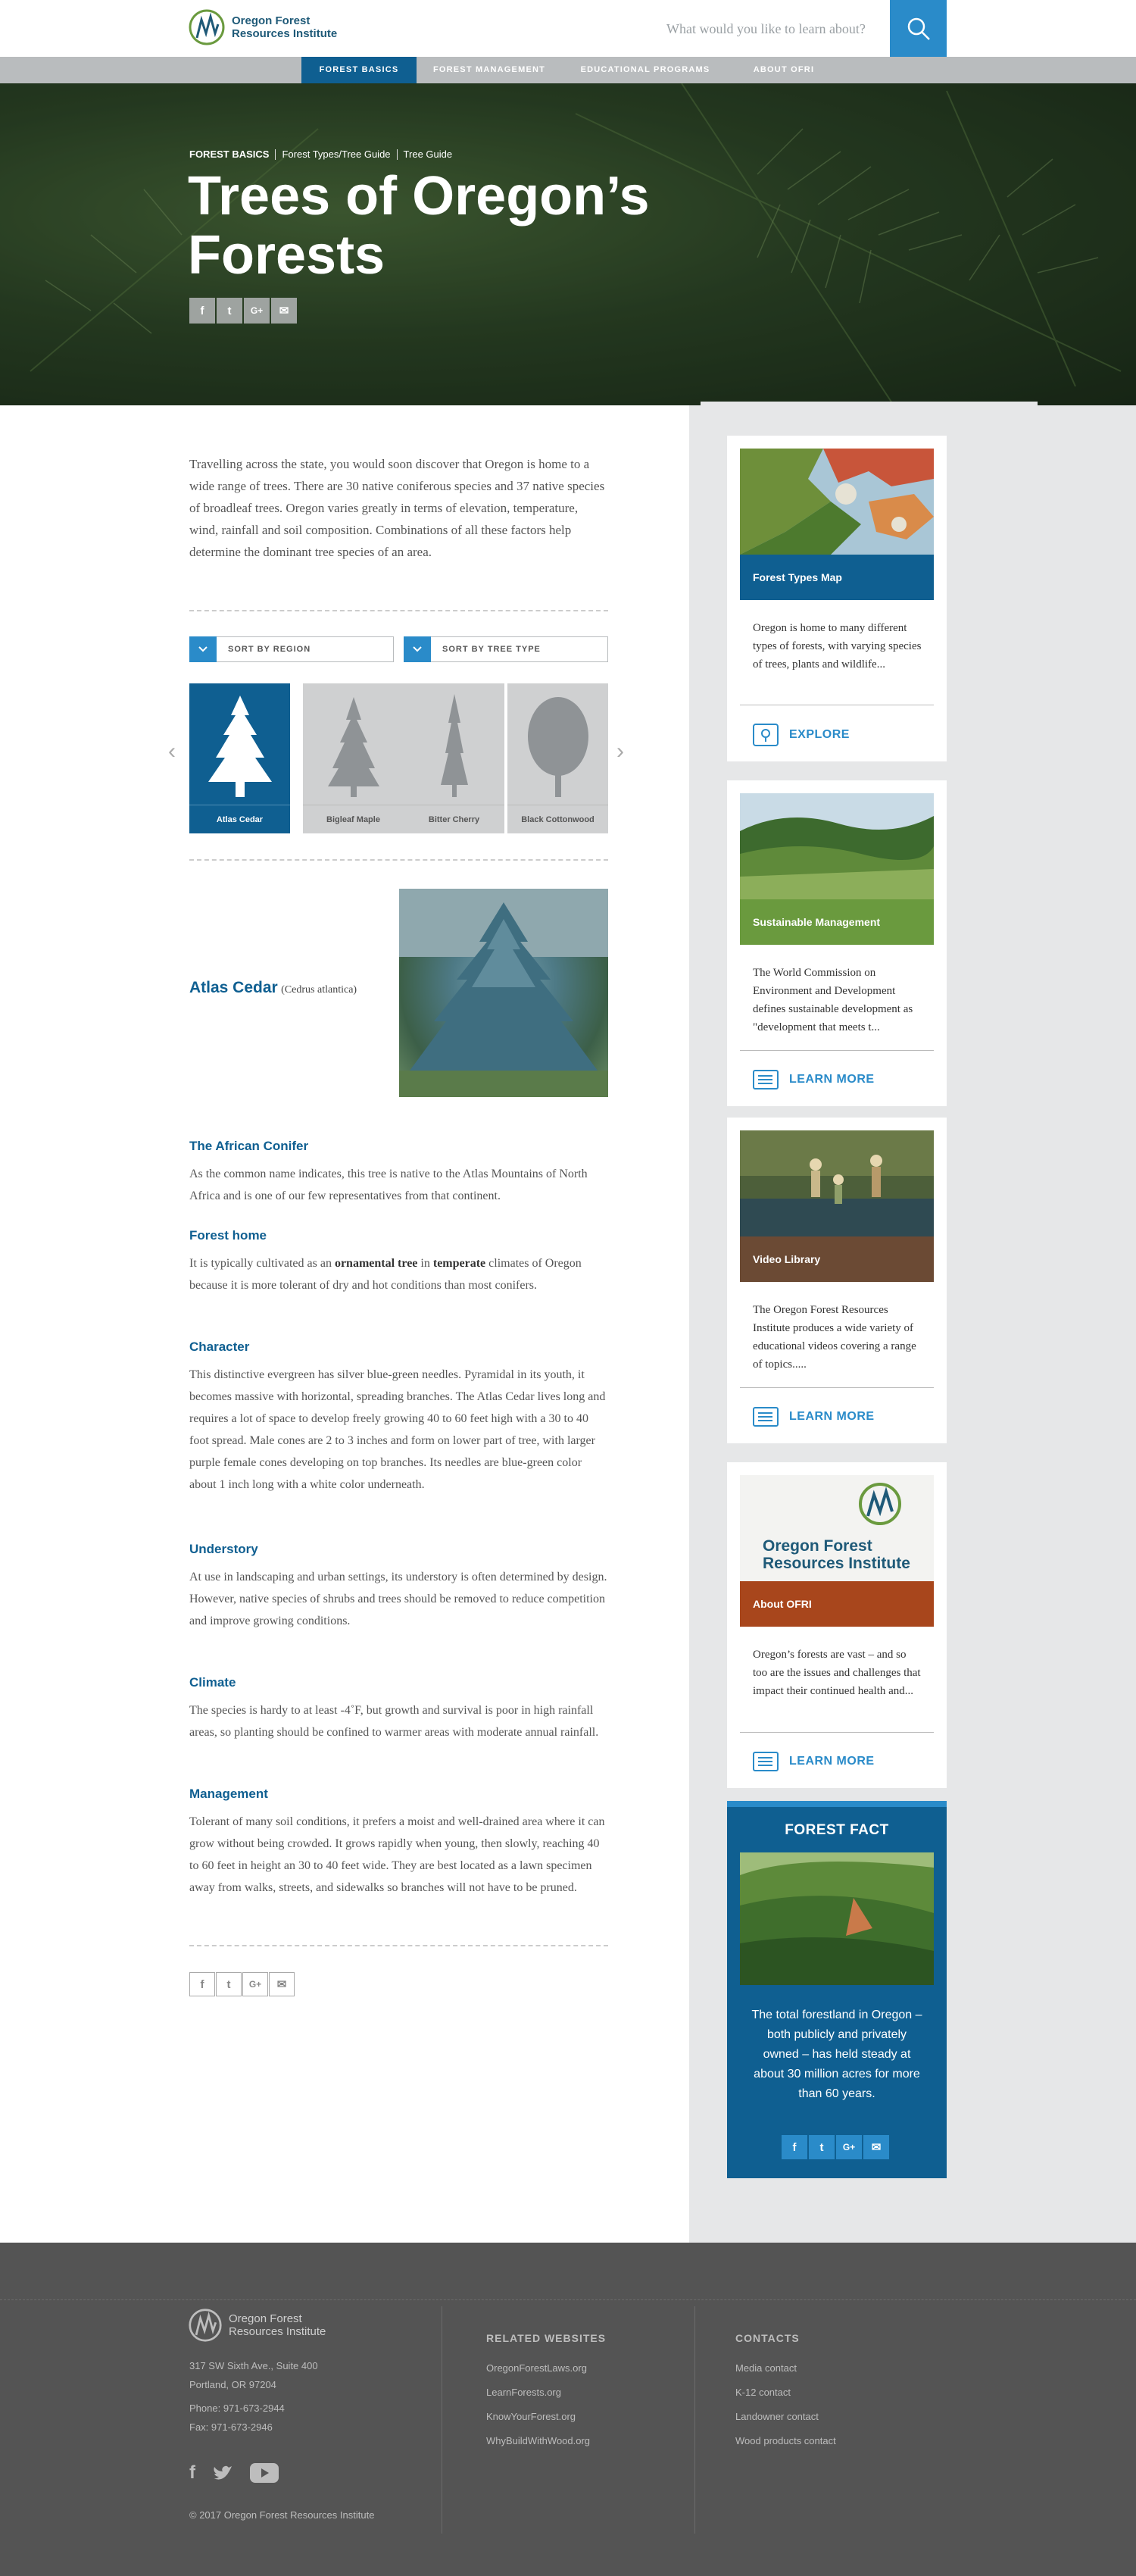 The height and width of the screenshot is (2576, 1136). Describe the element at coordinates (817, 1546) in the screenshot. I see `about-logo-text-line-1: Oregon Forest` at that location.